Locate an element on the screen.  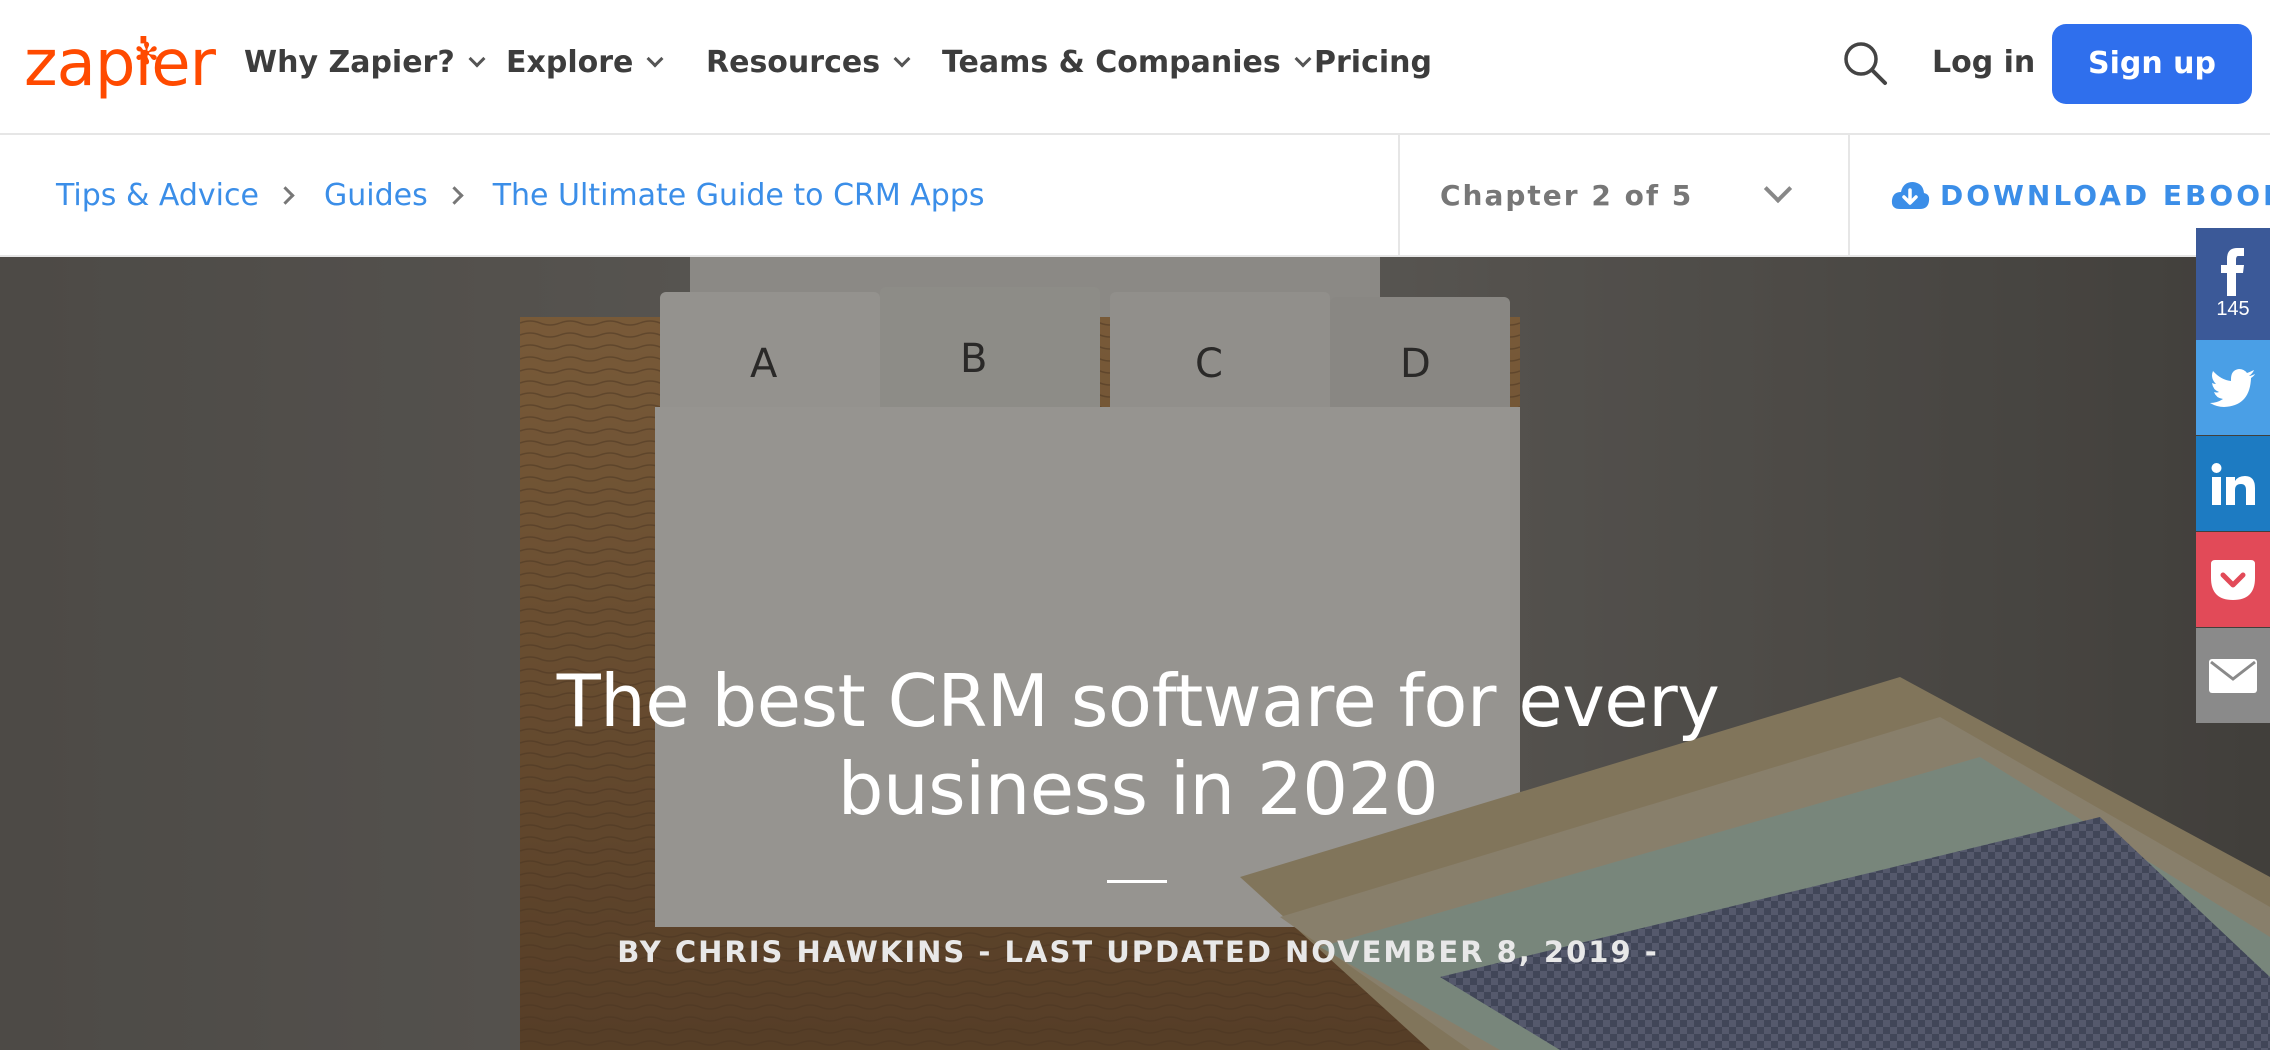
share-facebook-button: 145 is located at coordinates (2233, 284).